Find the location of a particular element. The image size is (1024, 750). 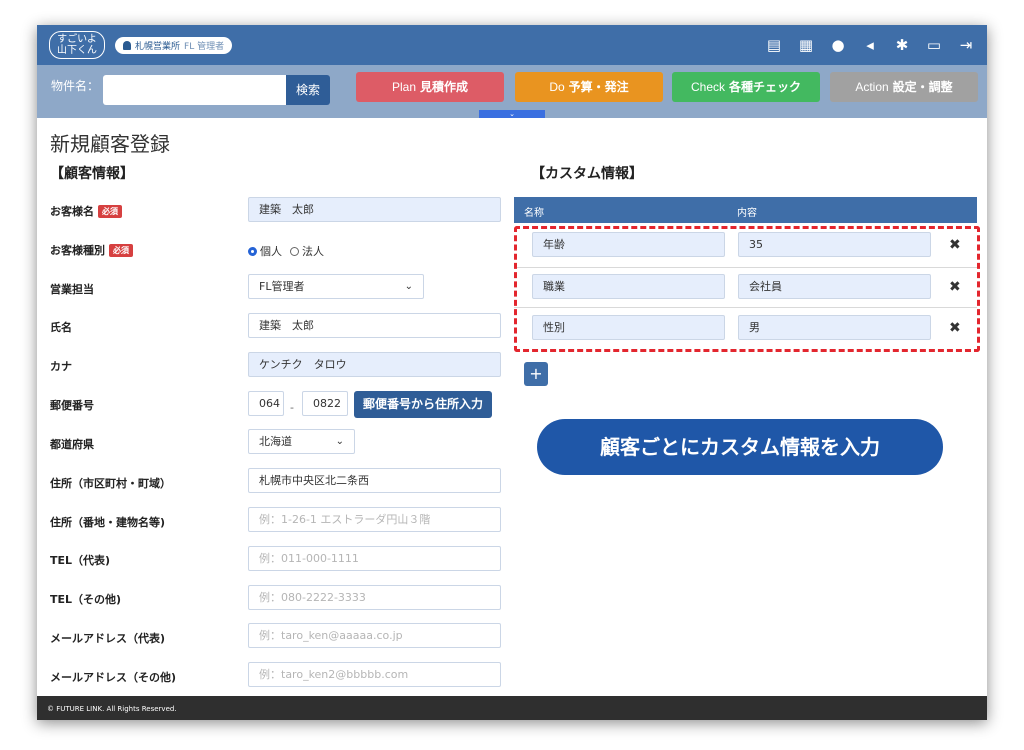

pref-select: 北海道 ⌄ is located at coordinates (301, 441).